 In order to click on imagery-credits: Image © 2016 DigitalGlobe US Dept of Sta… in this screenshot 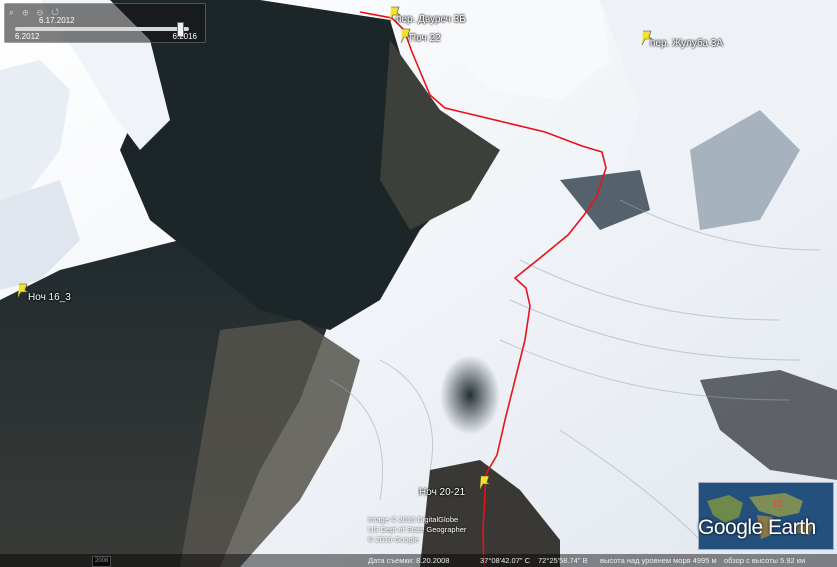, I will do `click(417, 530)`.